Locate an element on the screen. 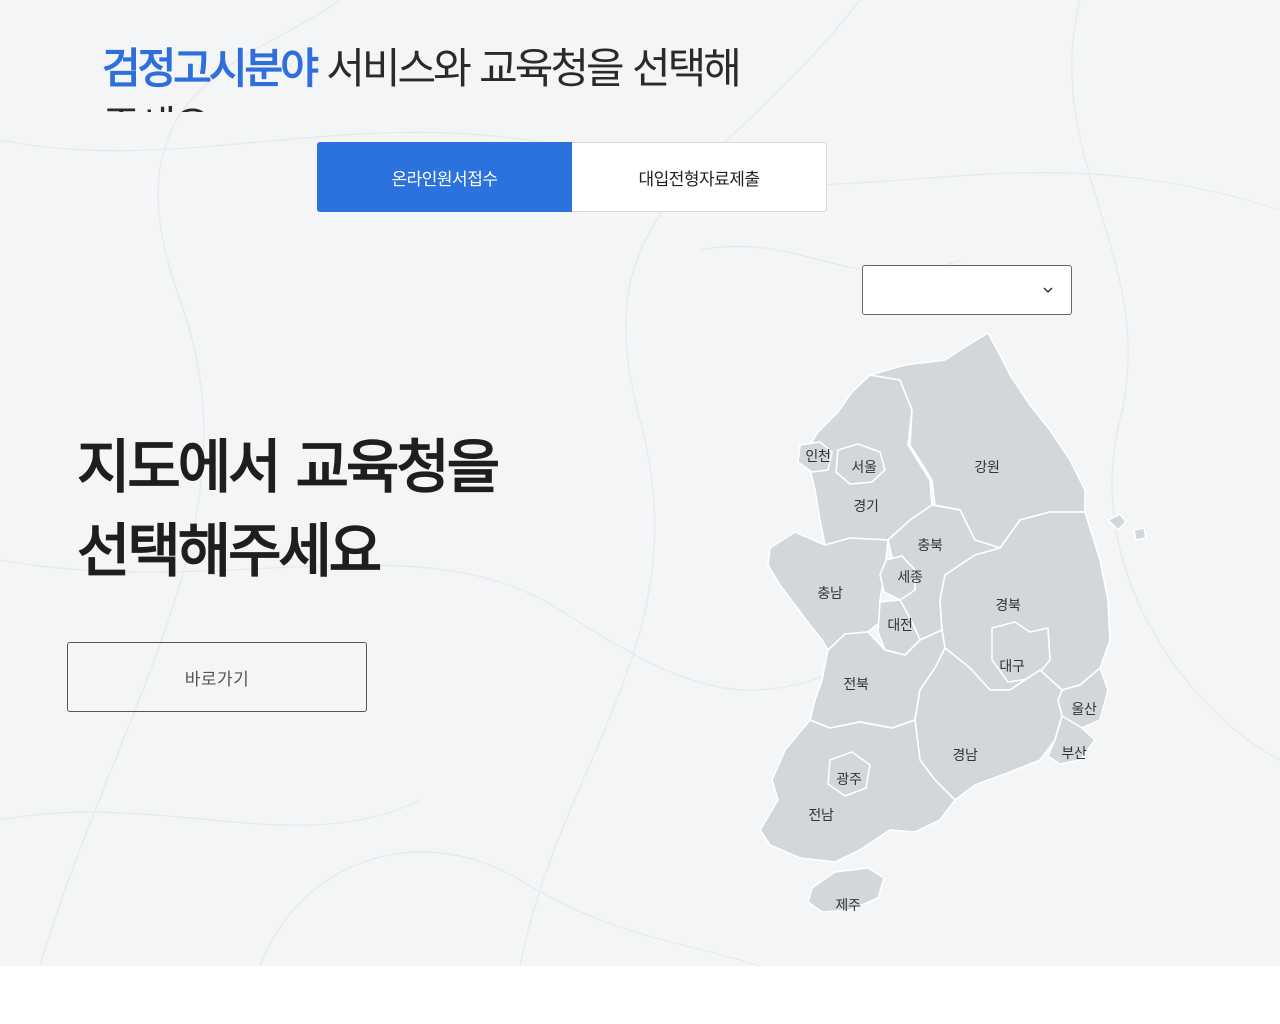 This screenshot has width=1280, height=1024. map-label-jeju: 제주 is located at coordinates (847, 905).